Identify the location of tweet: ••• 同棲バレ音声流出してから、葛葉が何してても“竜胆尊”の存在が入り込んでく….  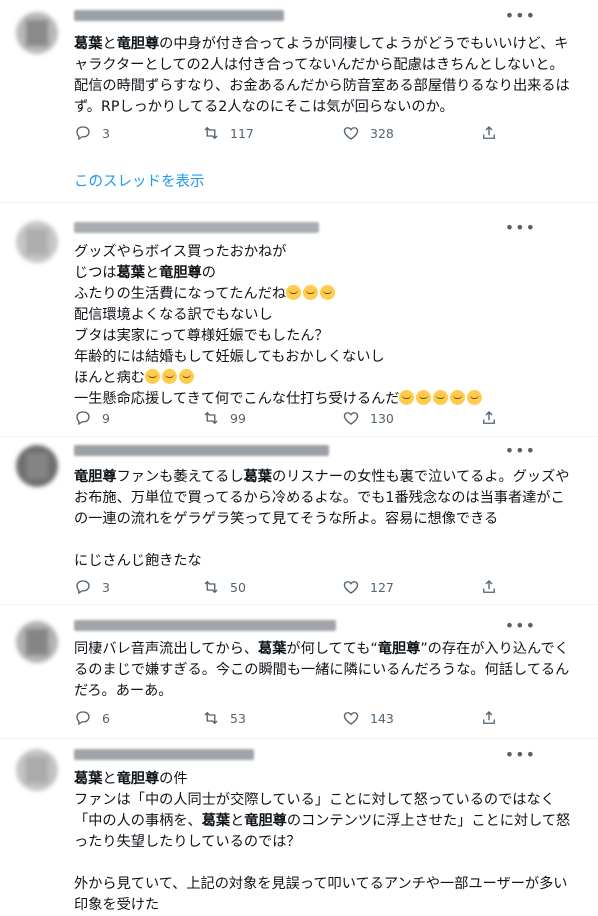
(299, 671).